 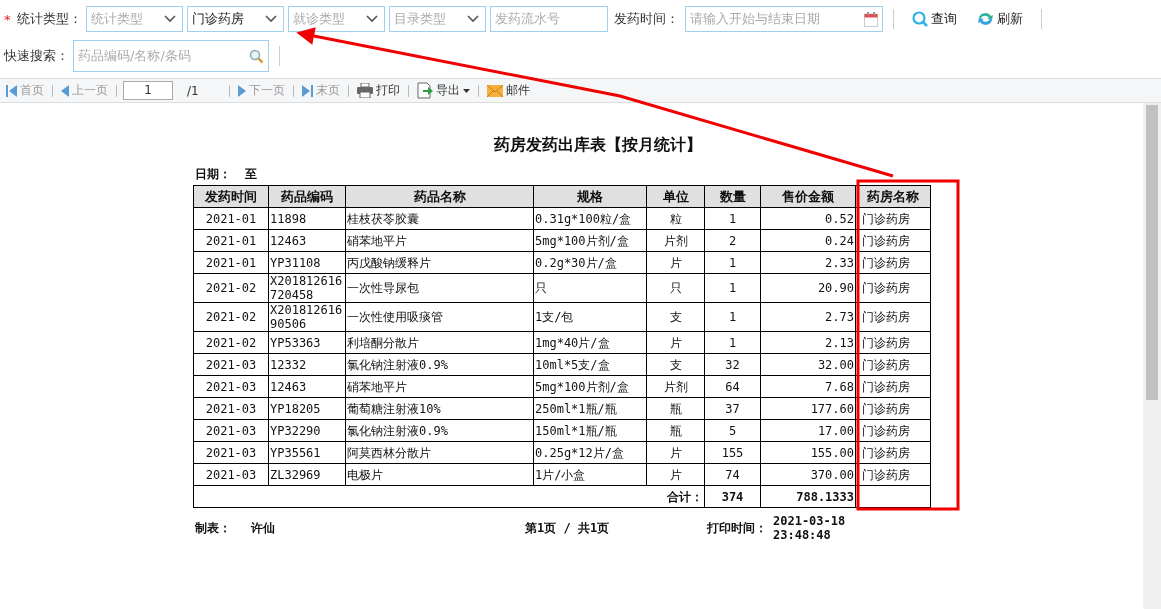 I want to click on table-cell: YP31108, so click(x=307, y=262).